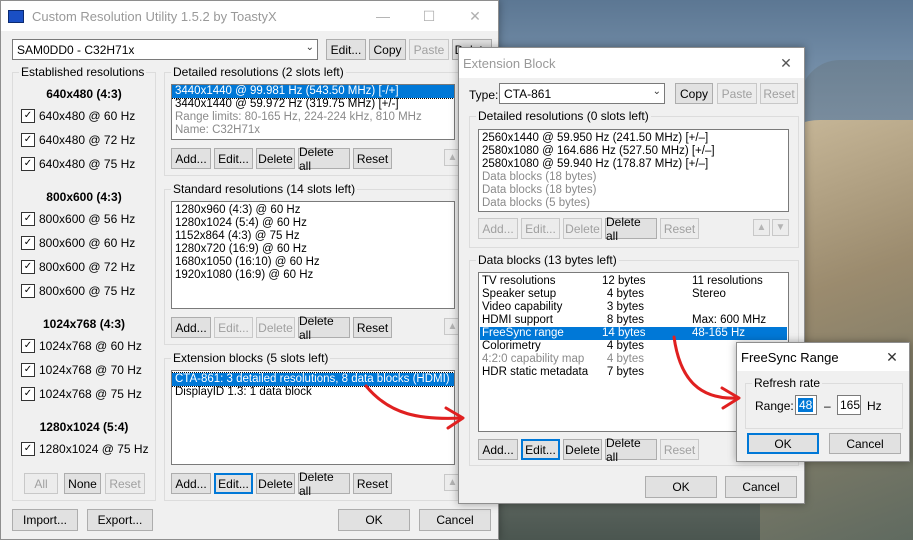 The height and width of the screenshot is (540, 913). What do you see at coordinates (632, 281) in the screenshot?
I see `data-block-row: TV resolutions 12 bytes 11 resolutions` at bounding box center [632, 281].